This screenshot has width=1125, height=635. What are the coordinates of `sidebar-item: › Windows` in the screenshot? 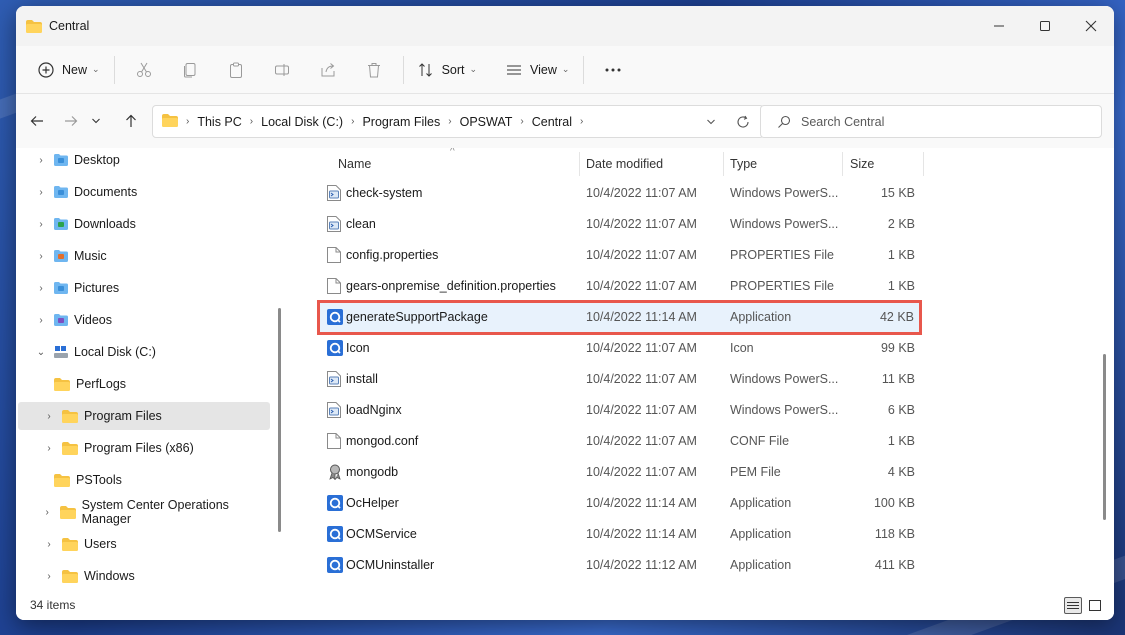 It's located at (144, 575).